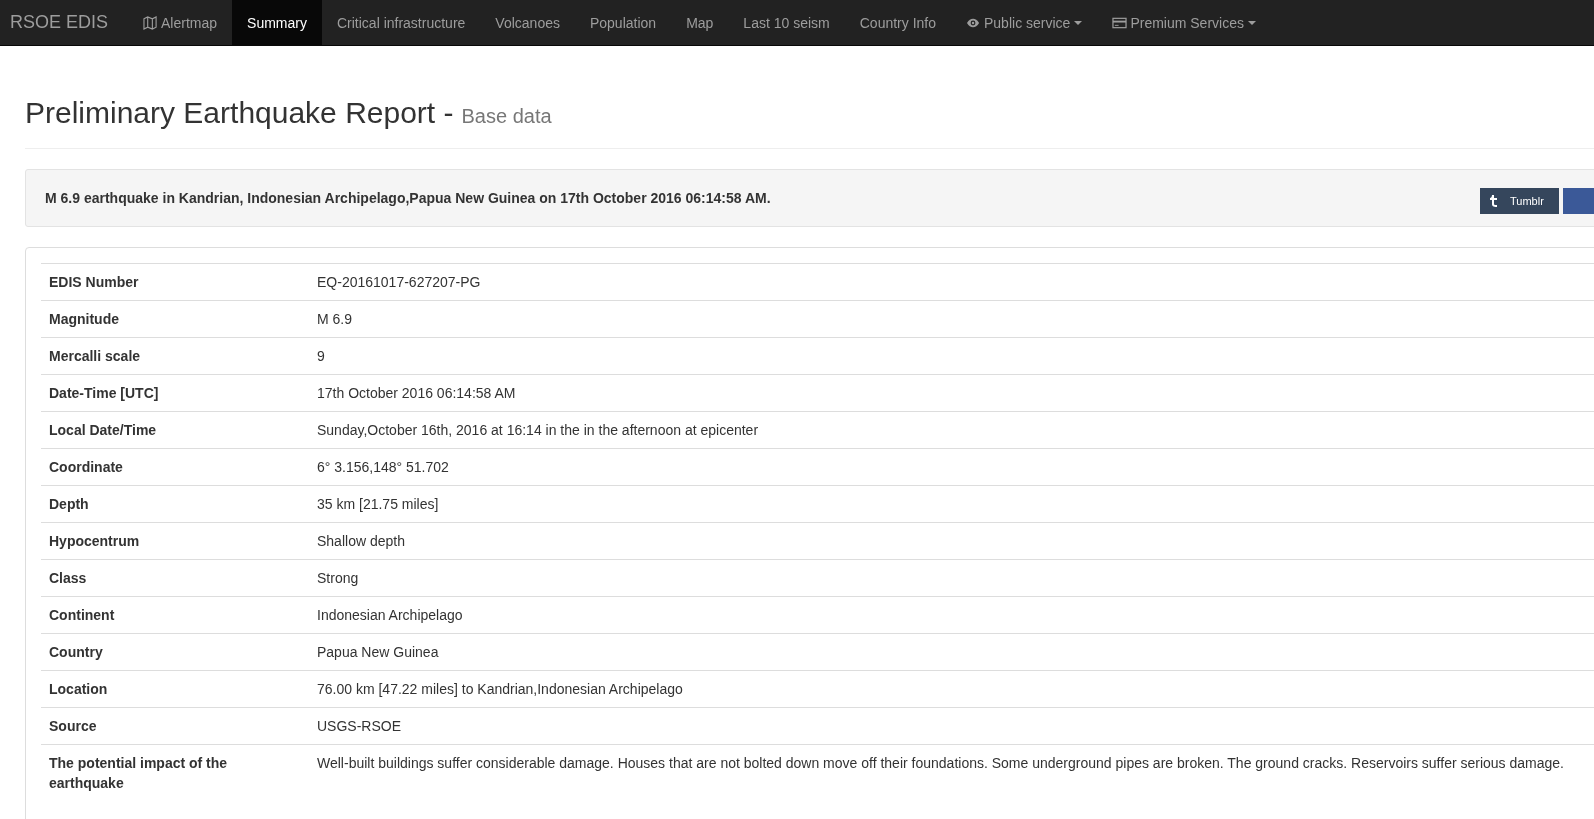 The width and height of the screenshot is (1594, 819). I want to click on nav-link: Map, so click(700, 22).